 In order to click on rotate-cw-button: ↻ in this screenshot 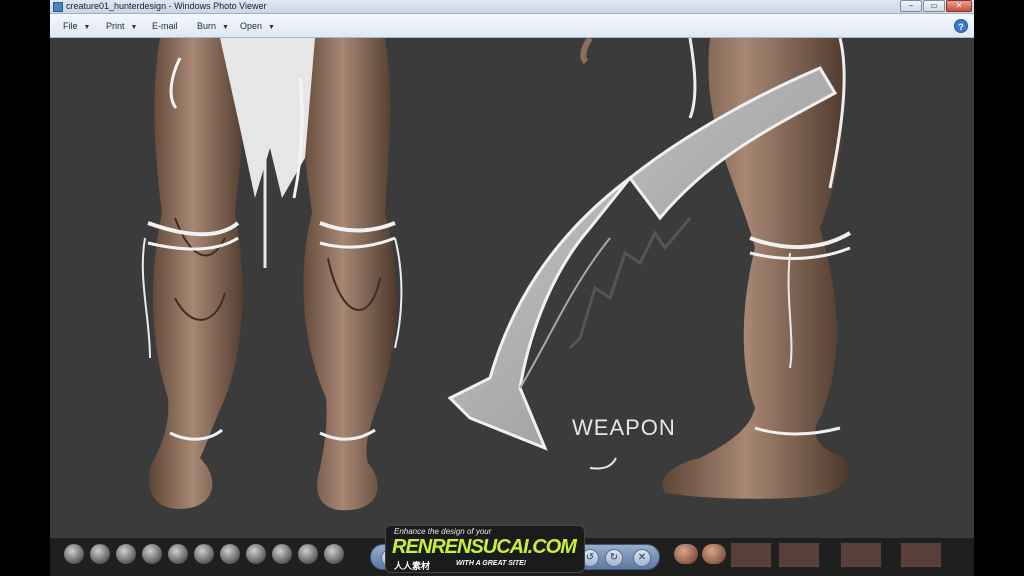, I will do `click(614, 558)`.